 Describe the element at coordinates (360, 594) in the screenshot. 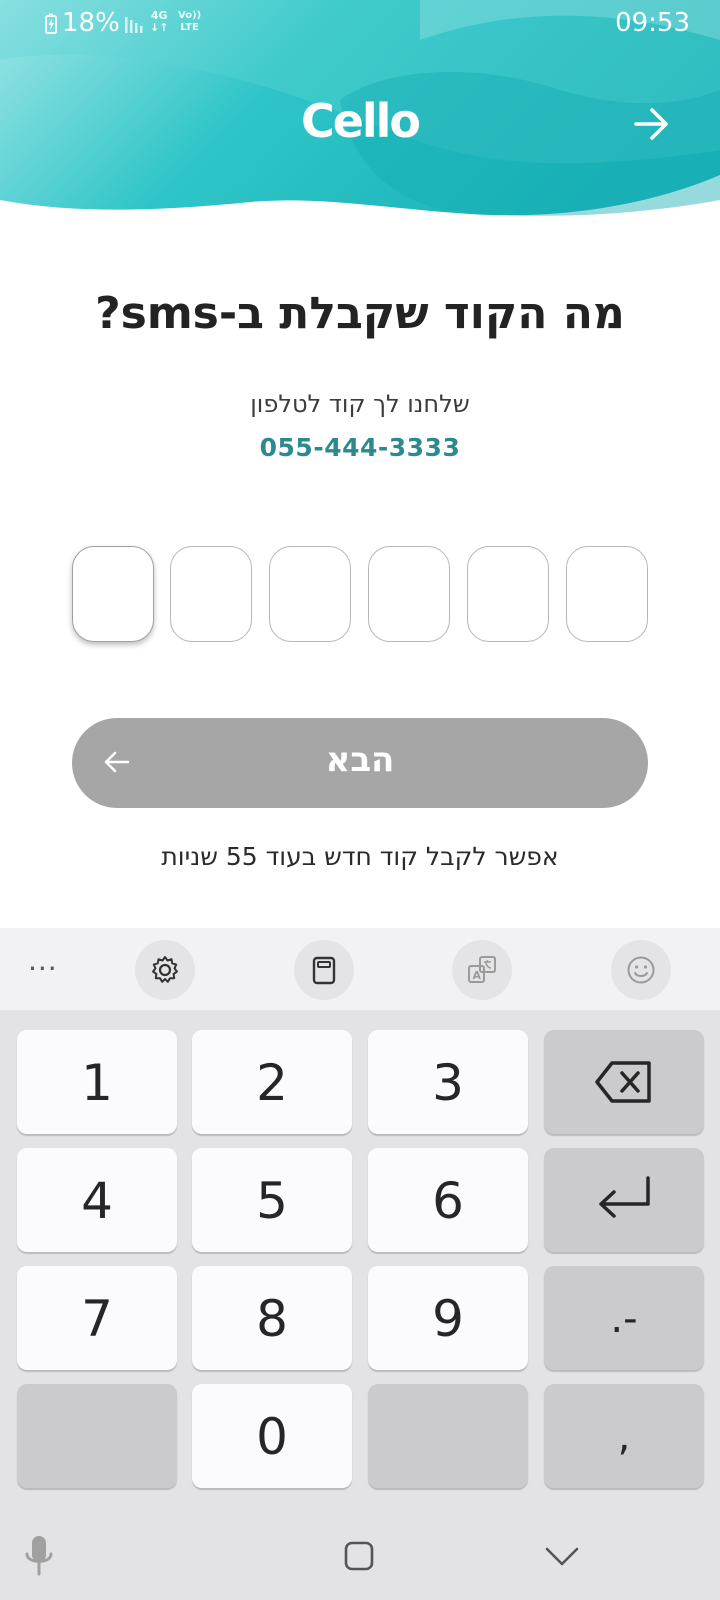

I see `otp-code-inputs` at that location.